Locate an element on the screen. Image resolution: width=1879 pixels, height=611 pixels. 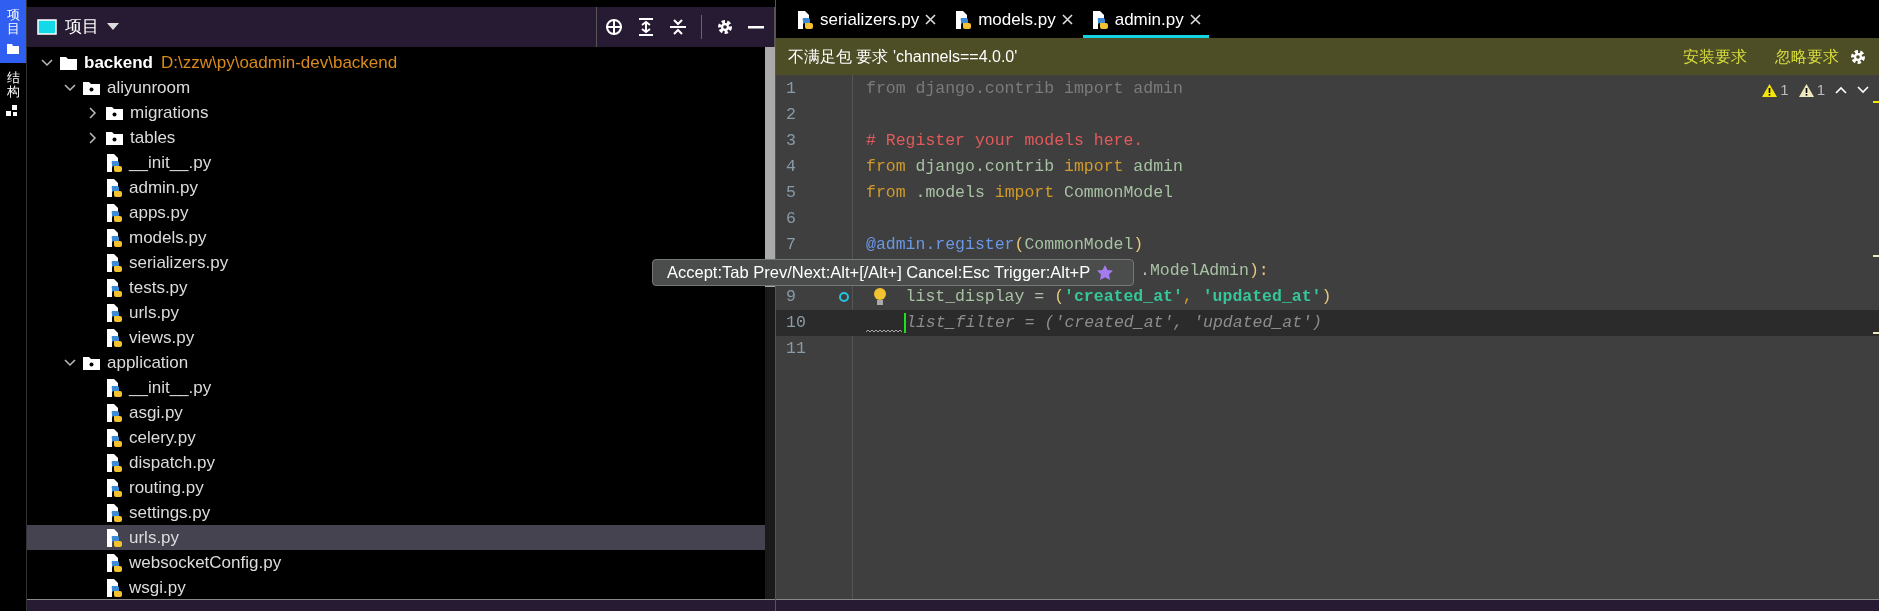
tree-item-path: D:\zzw\py\oadmin-dev\backend is located at coordinates (279, 62).